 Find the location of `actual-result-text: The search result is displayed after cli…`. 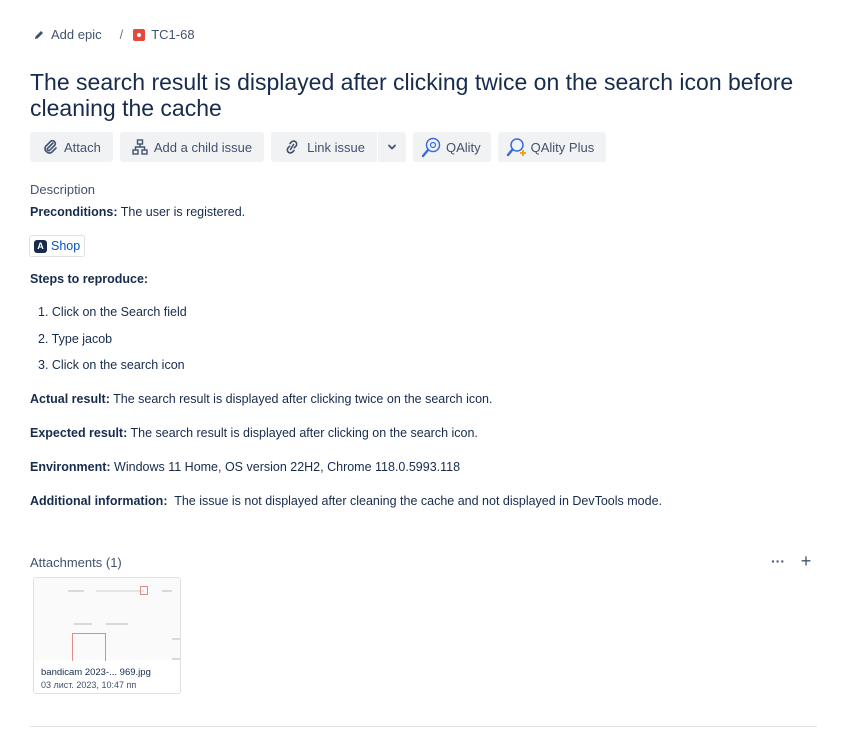

actual-result-text: The search result is displayed after cli… is located at coordinates (301, 399).